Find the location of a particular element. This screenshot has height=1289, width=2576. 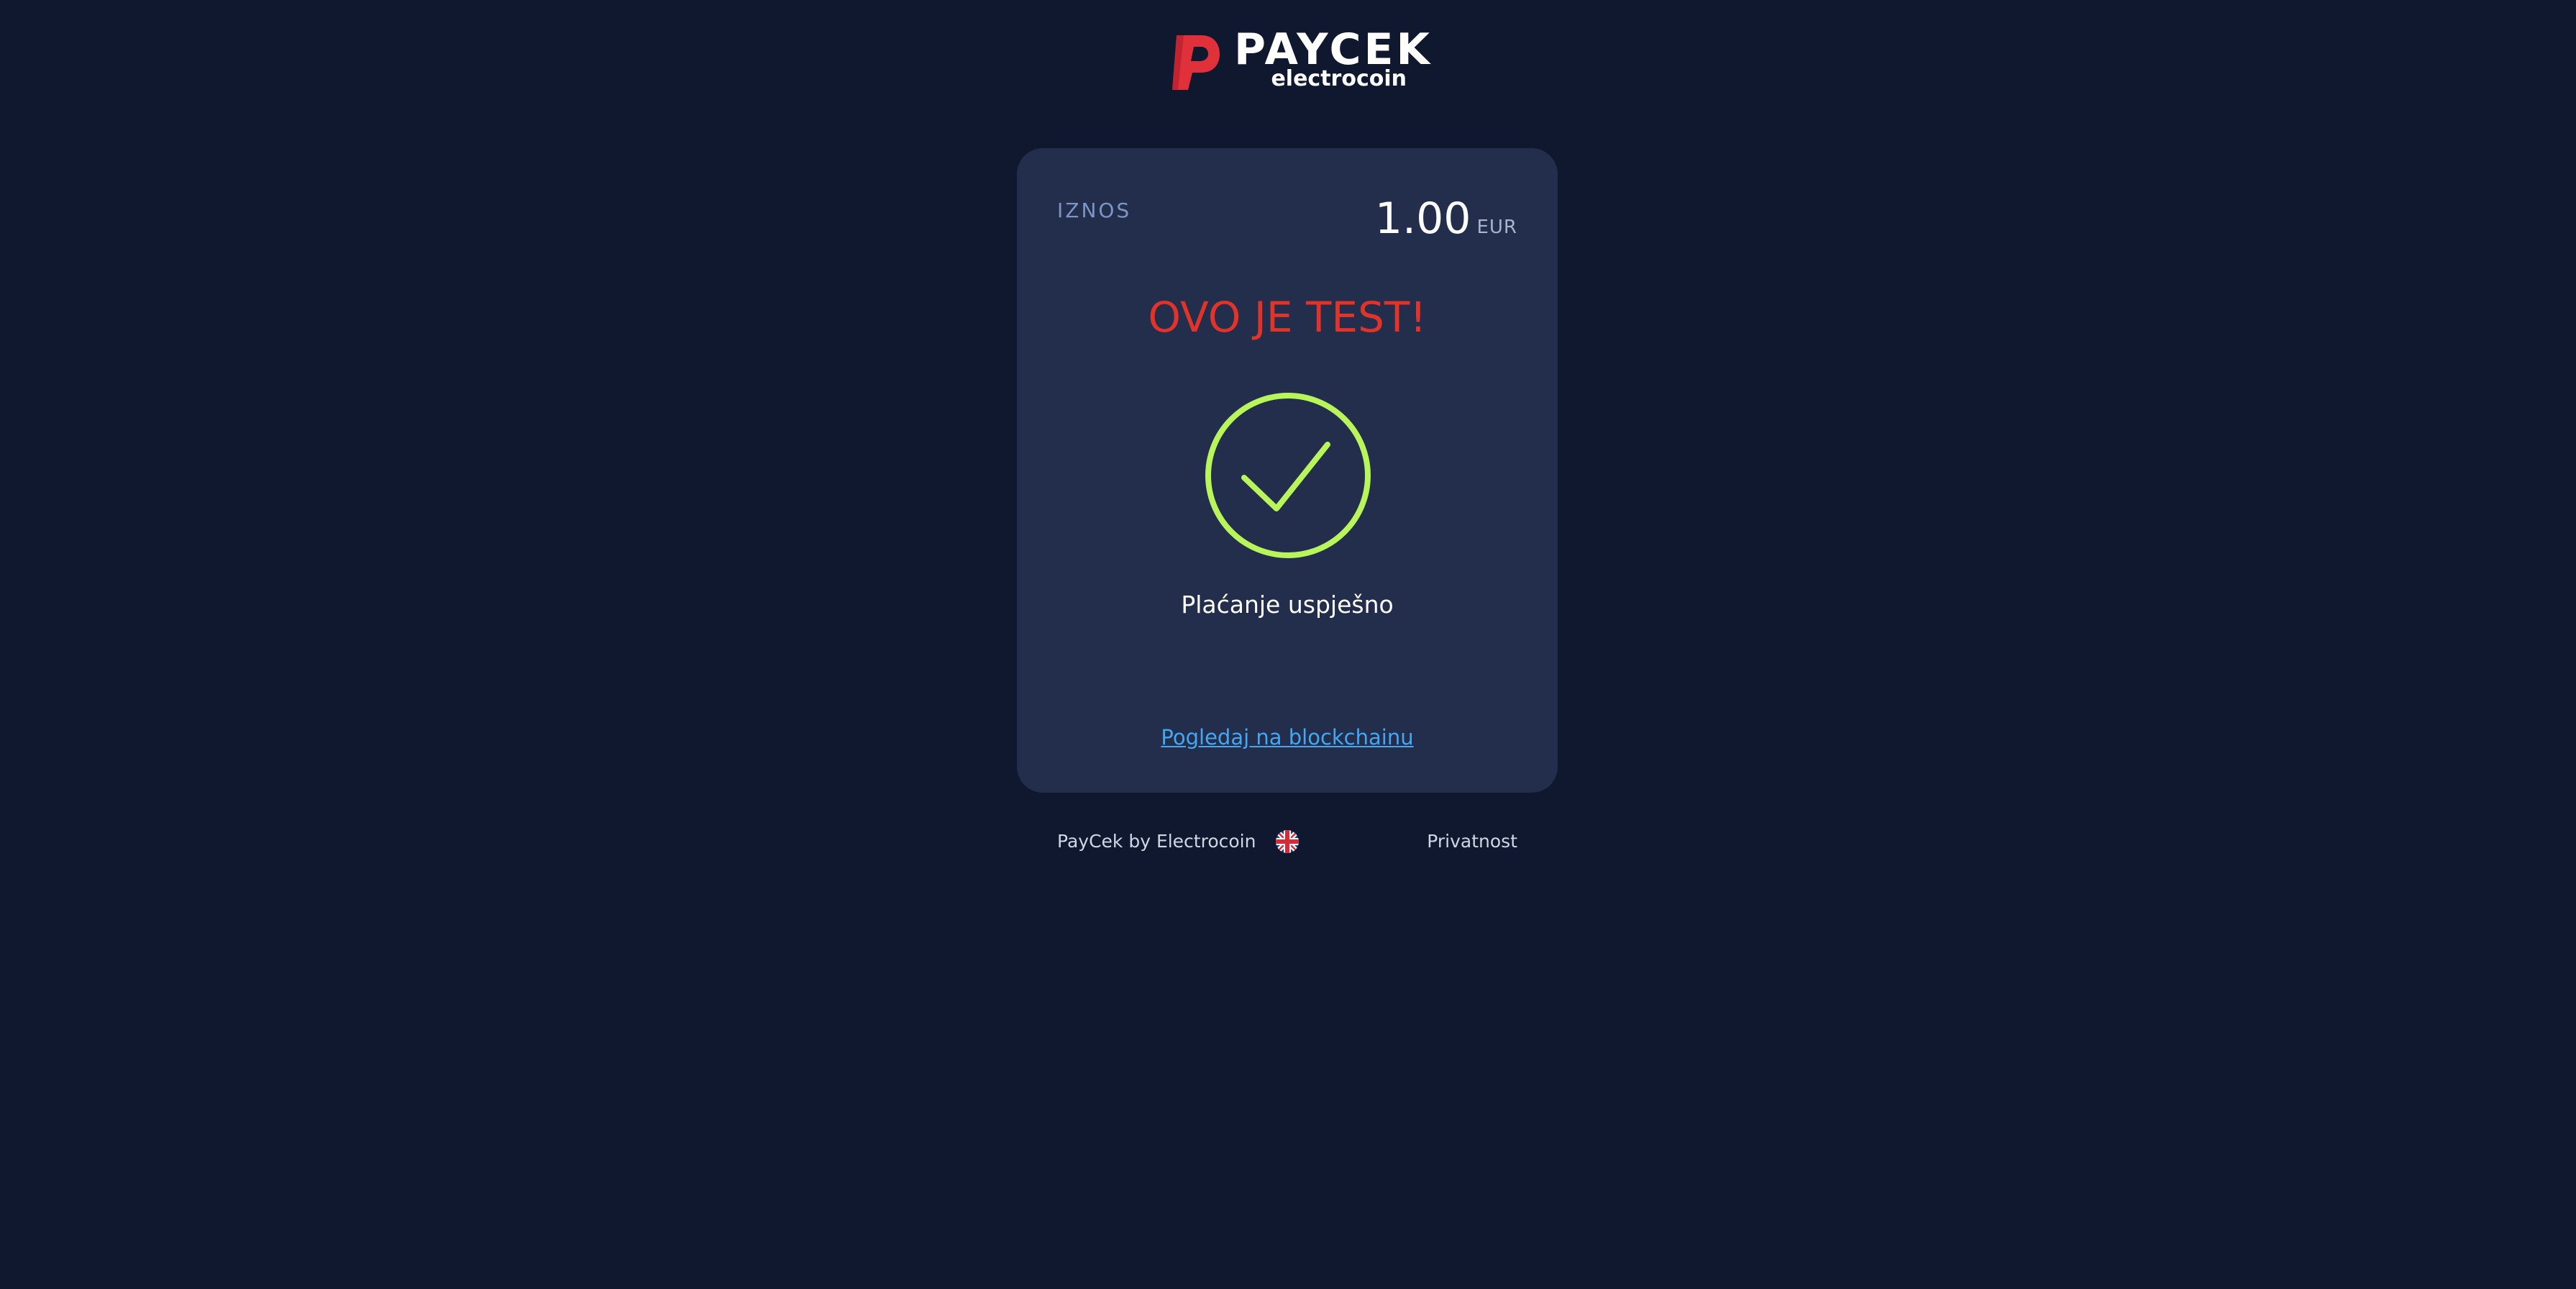

footer: PayCek by Electrocoin Privatnost is located at coordinates (1287, 841).